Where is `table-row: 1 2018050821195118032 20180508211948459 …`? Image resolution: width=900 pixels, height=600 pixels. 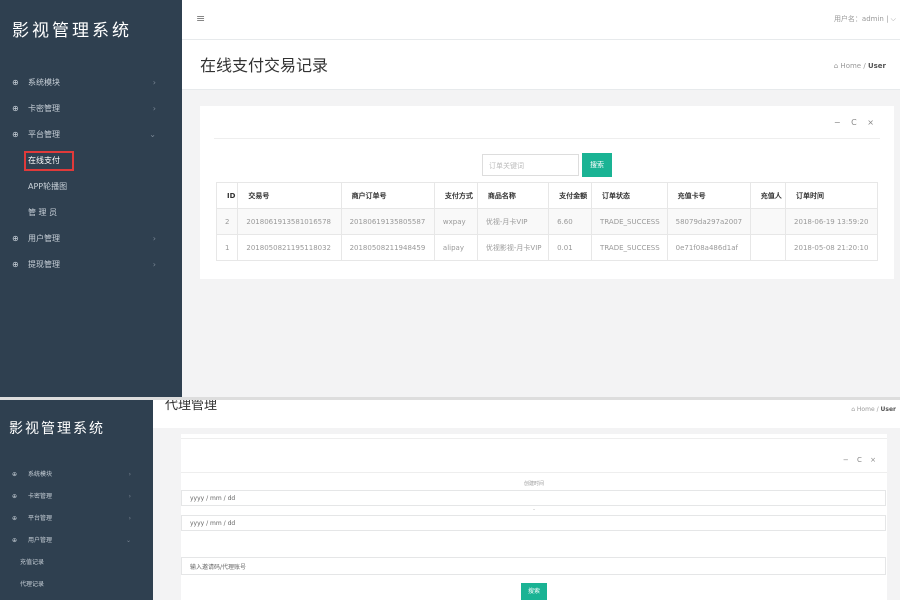 table-row: 1 2018050821195118032 20180508211948459 … is located at coordinates (546, 247).